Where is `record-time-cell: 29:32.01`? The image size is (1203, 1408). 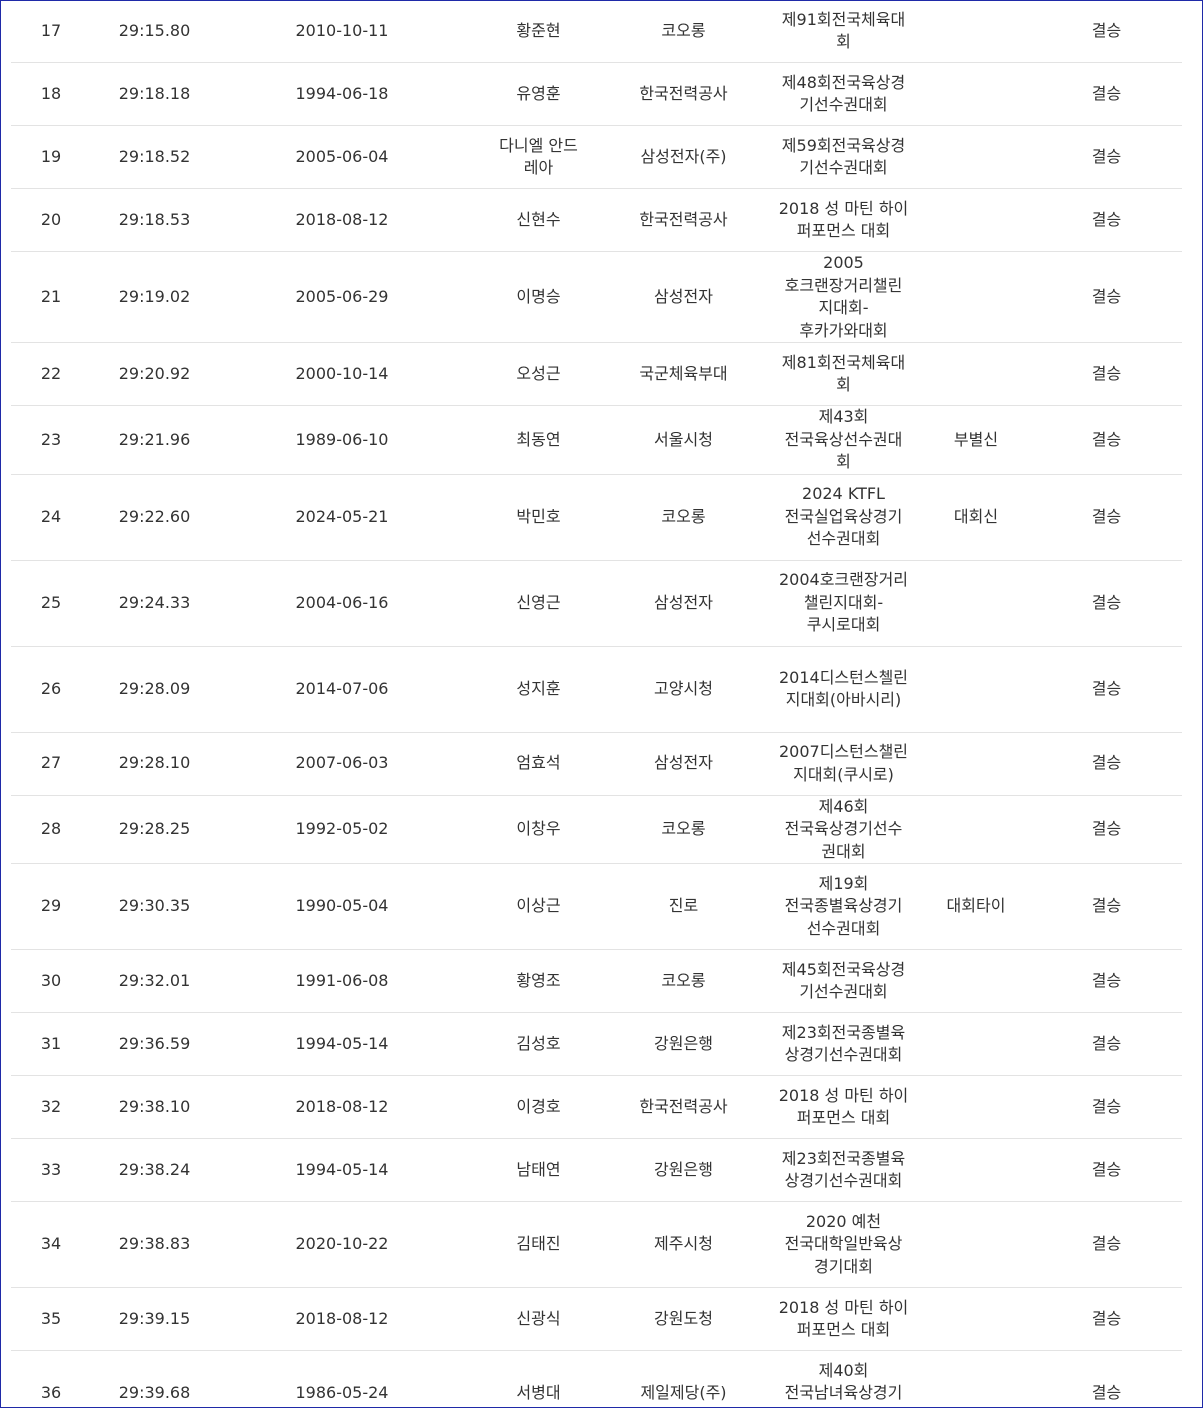 record-time-cell: 29:32.01 is located at coordinates (146, 981).